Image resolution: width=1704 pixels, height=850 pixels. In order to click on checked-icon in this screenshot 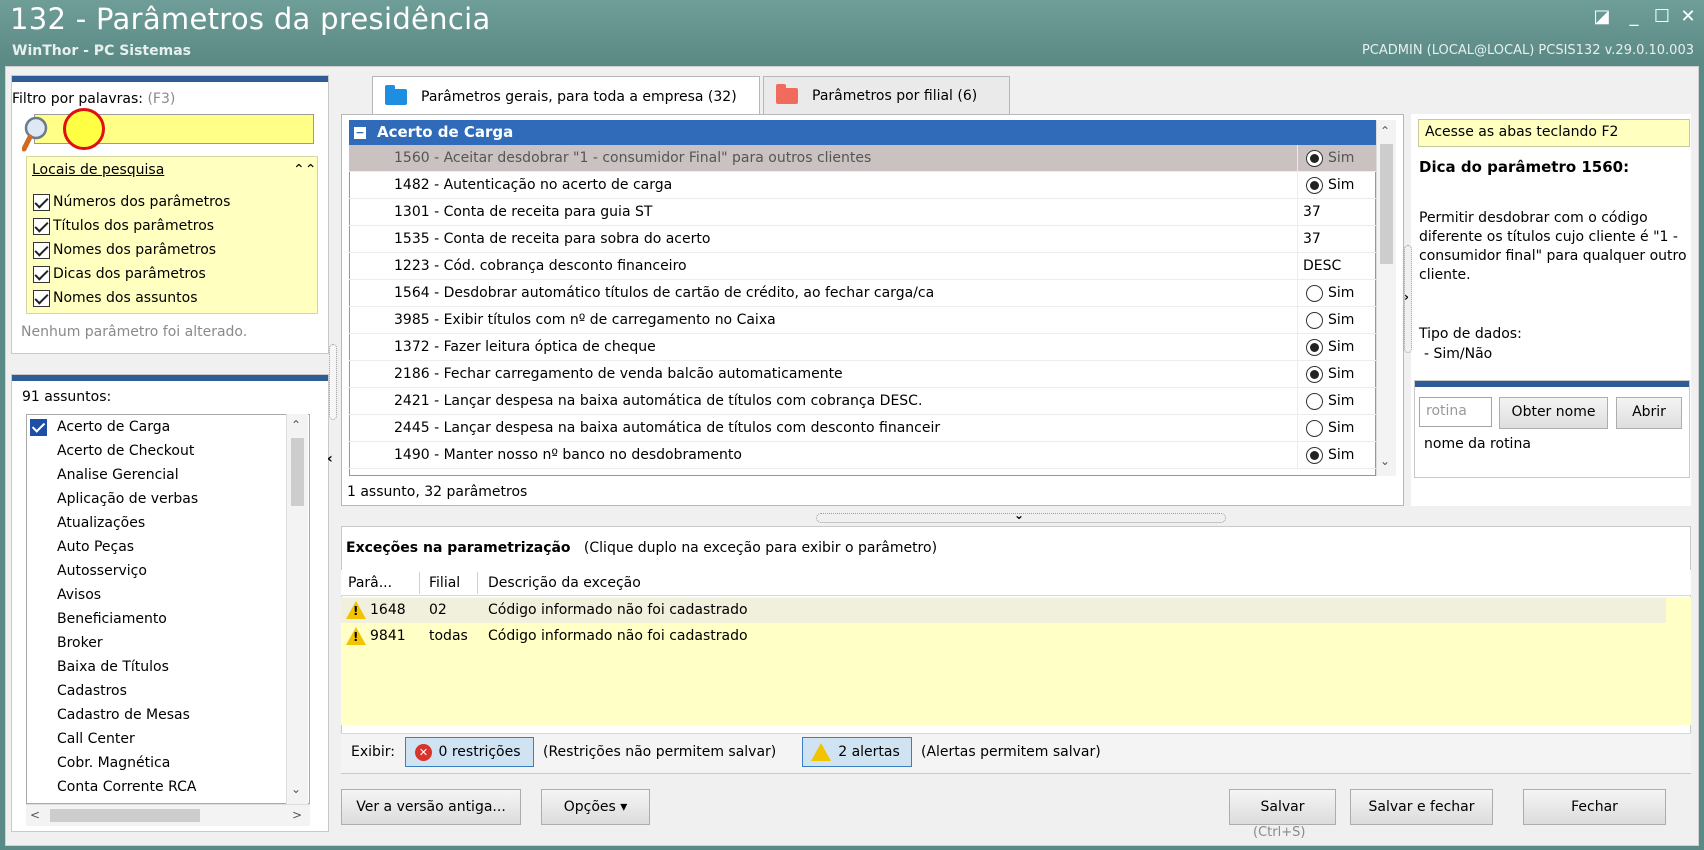, I will do `click(38, 427)`.